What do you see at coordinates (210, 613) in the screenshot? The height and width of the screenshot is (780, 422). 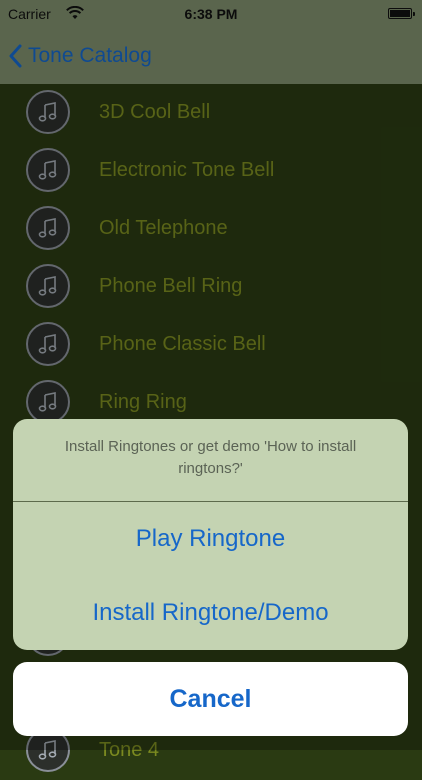 I see `install-ringtone-demo-button: Install Ringtone/Demo` at bounding box center [210, 613].